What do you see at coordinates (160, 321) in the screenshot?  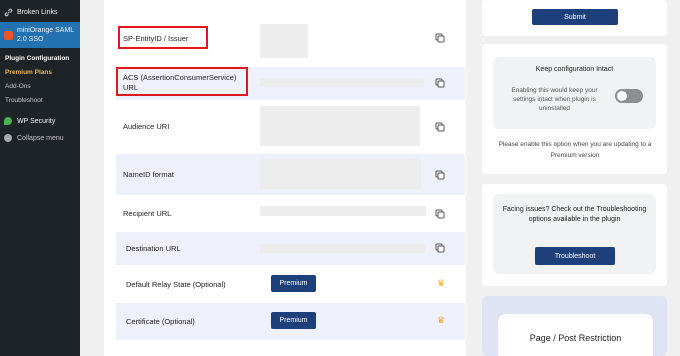 I see `row-label: Certificate (Optional)` at bounding box center [160, 321].